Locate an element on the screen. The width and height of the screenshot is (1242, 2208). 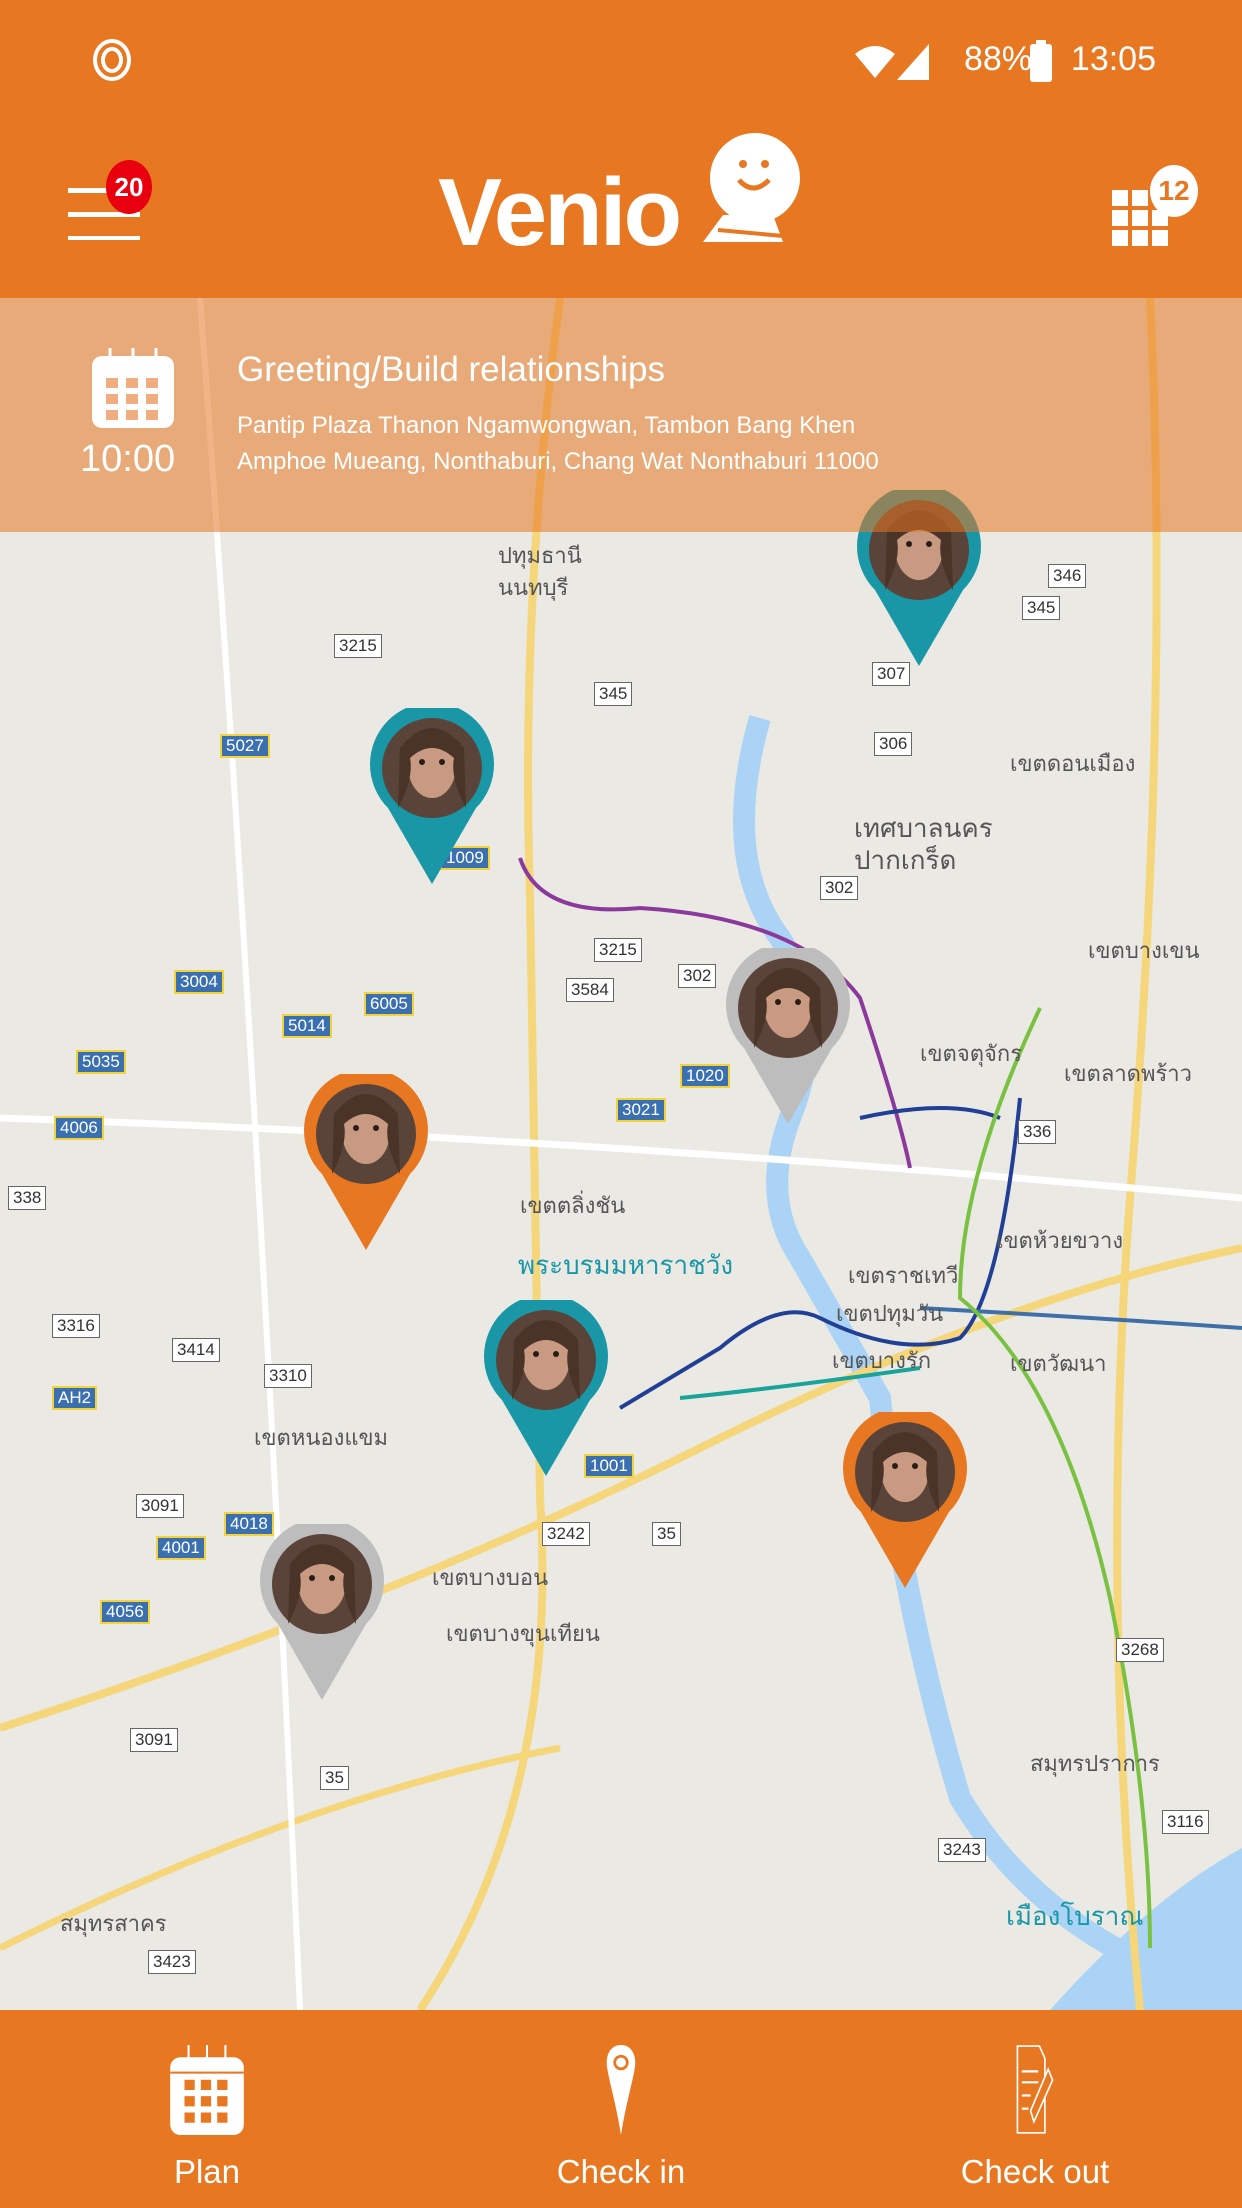
highway-shield: AH2 is located at coordinates (75, 1398).